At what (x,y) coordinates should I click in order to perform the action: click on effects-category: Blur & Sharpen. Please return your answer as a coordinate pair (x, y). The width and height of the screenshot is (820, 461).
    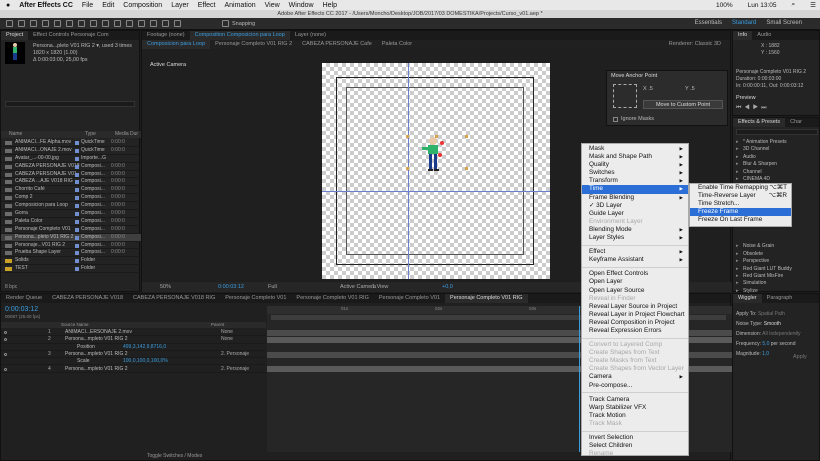
    Looking at the image, I should click on (776, 165).